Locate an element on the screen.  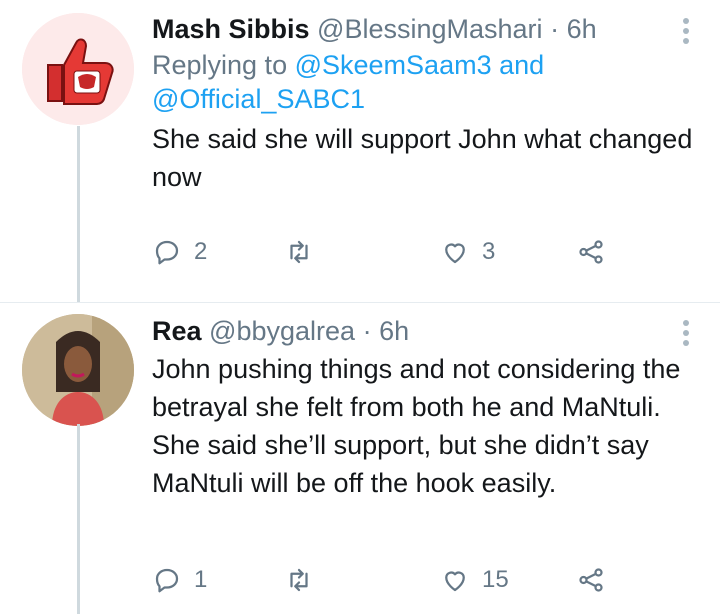
display-name: Mash Sibbis is located at coordinates (231, 29).